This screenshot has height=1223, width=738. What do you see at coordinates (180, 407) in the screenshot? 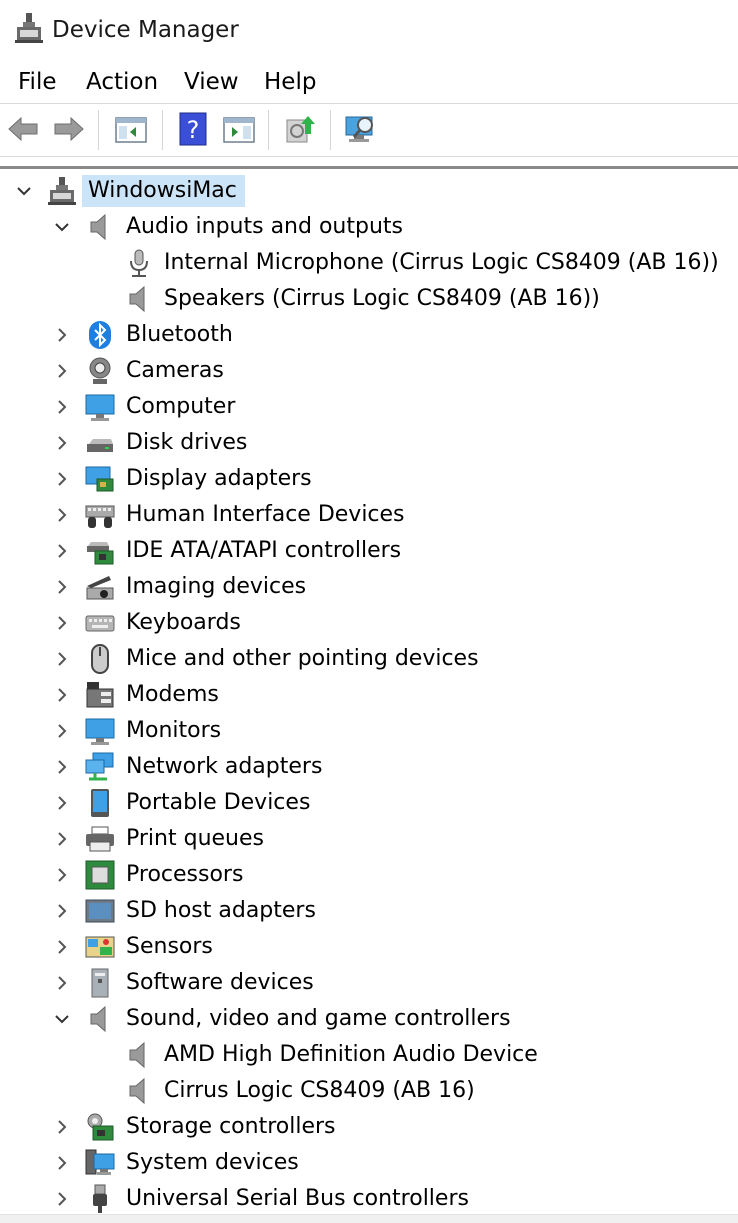
I see `category-label: Computer` at bounding box center [180, 407].